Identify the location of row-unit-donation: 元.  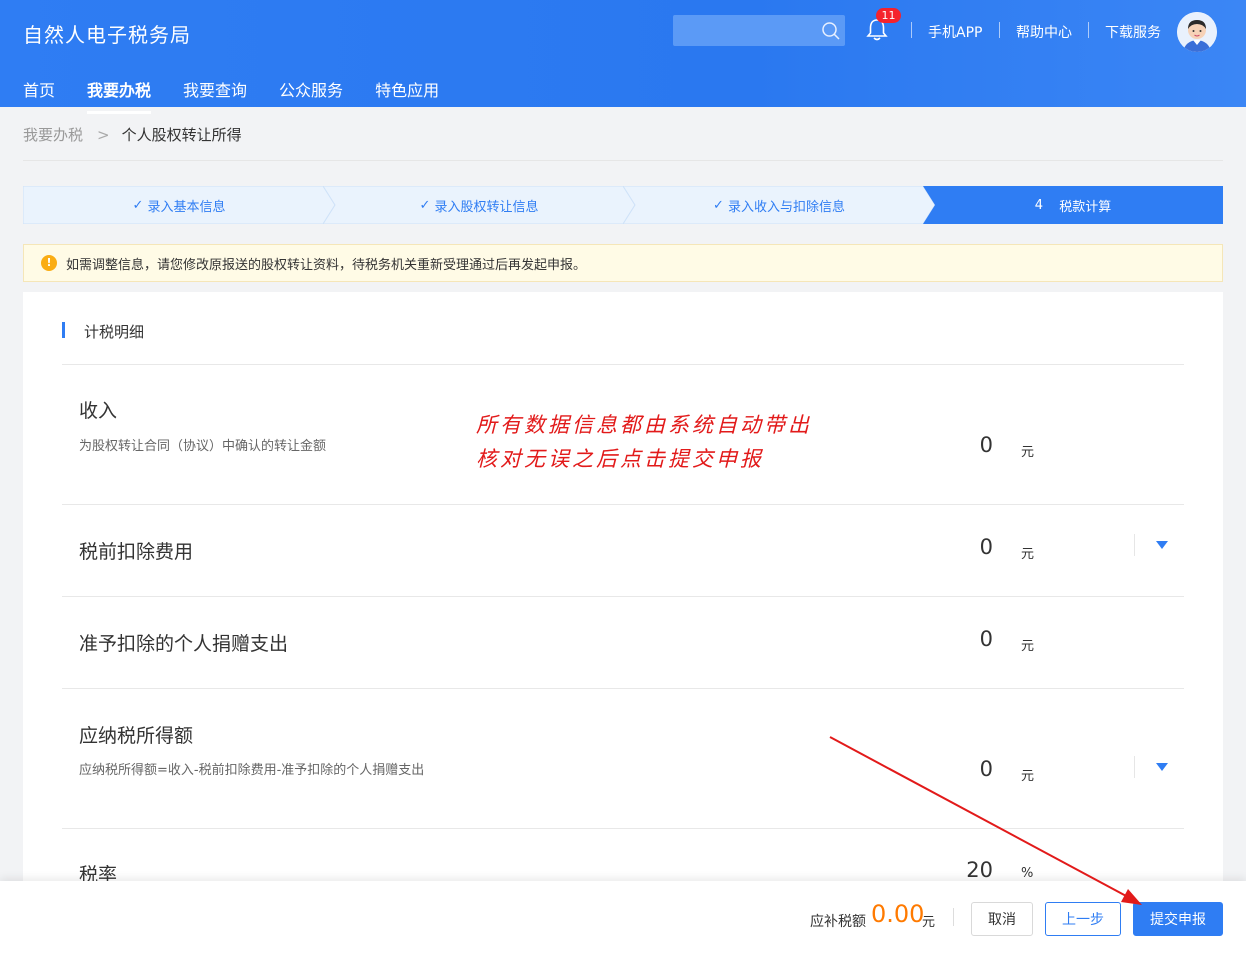
(1028, 646).